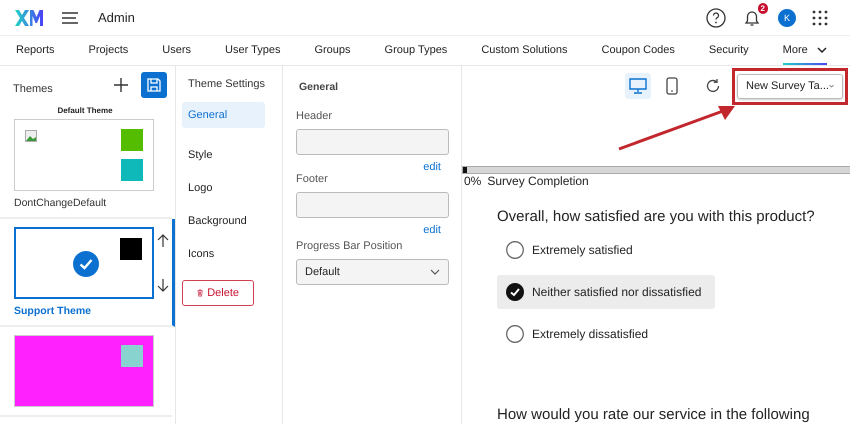 This screenshot has width=850, height=424. Describe the element at coordinates (332, 50) in the screenshot. I see `nav-tab: Groups` at that location.